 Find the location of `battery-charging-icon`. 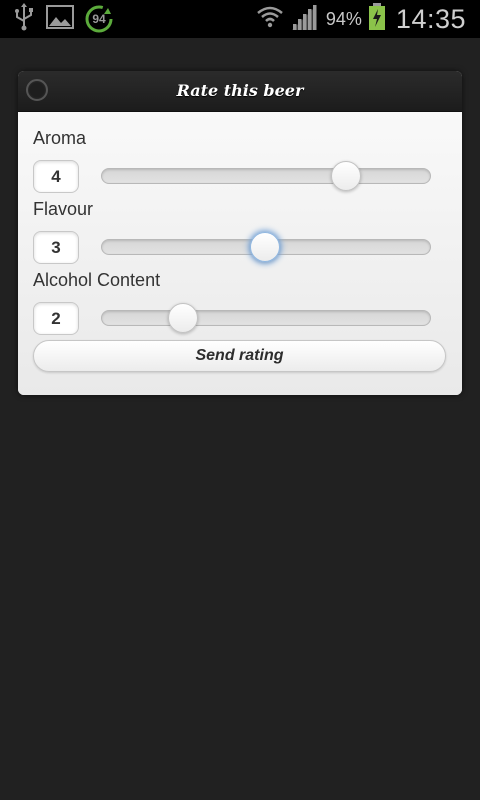

battery-charging-icon is located at coordinates (377, 19).